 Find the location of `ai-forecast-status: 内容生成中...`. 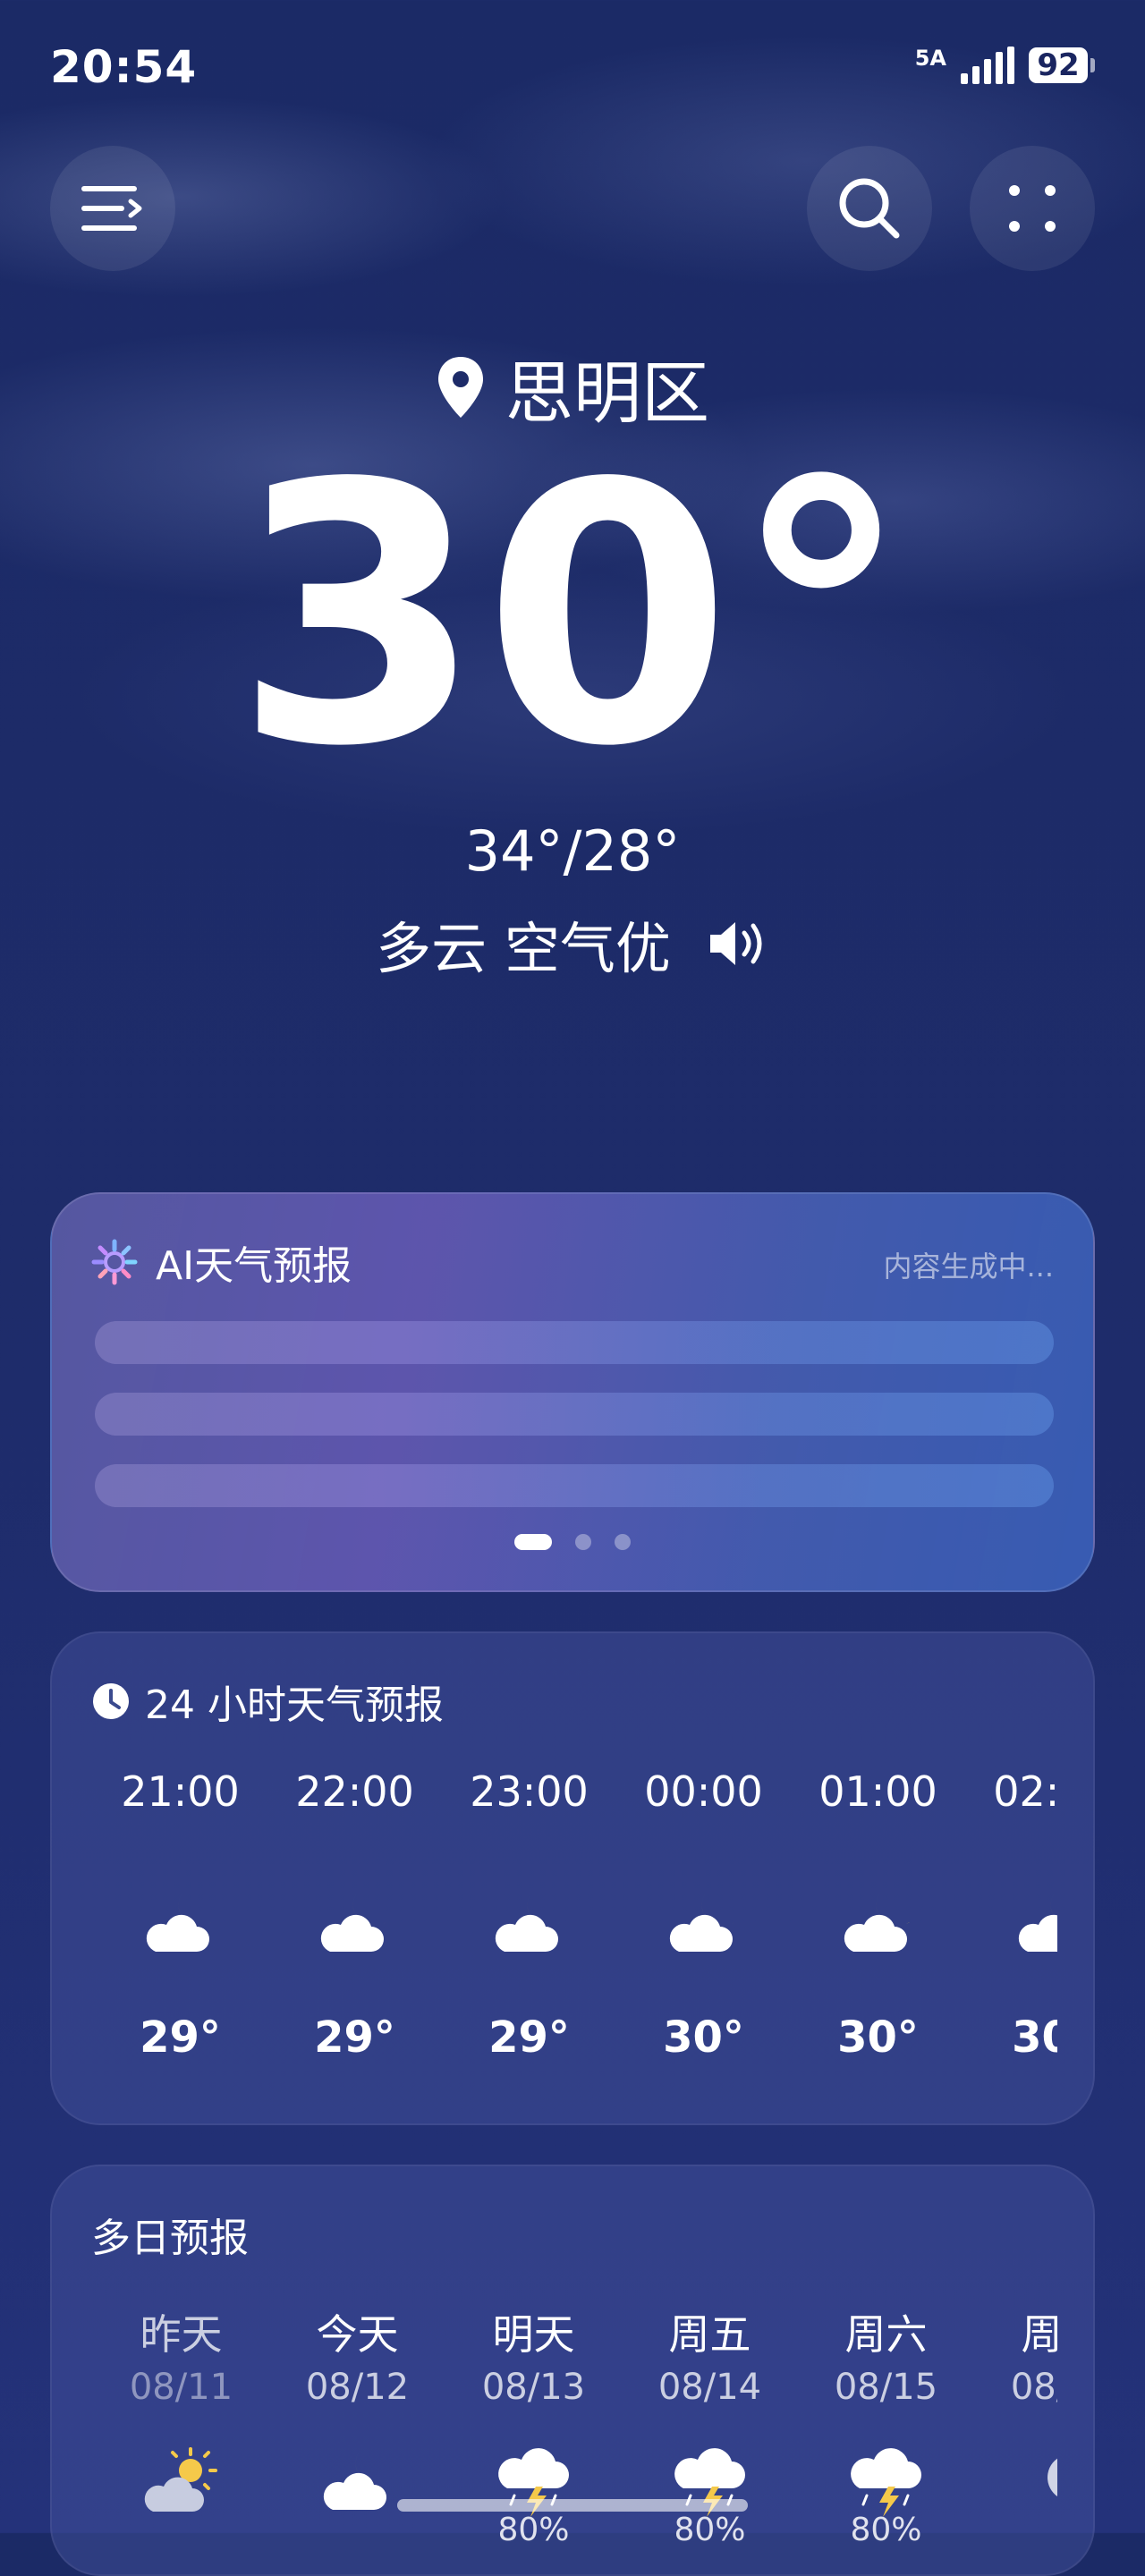

ai-forecast-status: 内容生成中... is located at coordinates (968, 1267).